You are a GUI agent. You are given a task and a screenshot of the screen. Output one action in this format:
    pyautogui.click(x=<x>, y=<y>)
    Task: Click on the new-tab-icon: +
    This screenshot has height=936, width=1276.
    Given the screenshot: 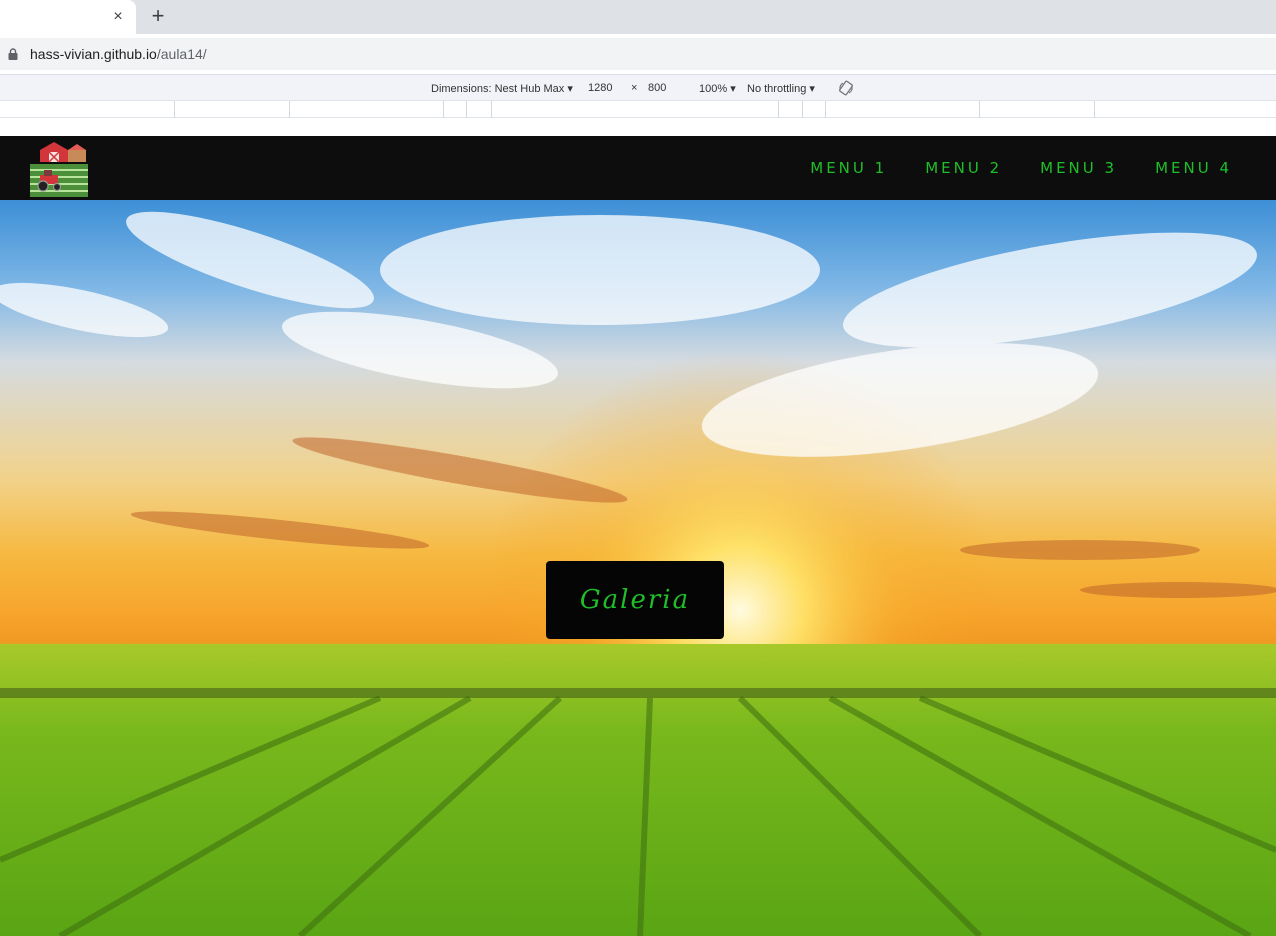 What is the action you would take?
    pyautogui.click(x=158, y=17)
    